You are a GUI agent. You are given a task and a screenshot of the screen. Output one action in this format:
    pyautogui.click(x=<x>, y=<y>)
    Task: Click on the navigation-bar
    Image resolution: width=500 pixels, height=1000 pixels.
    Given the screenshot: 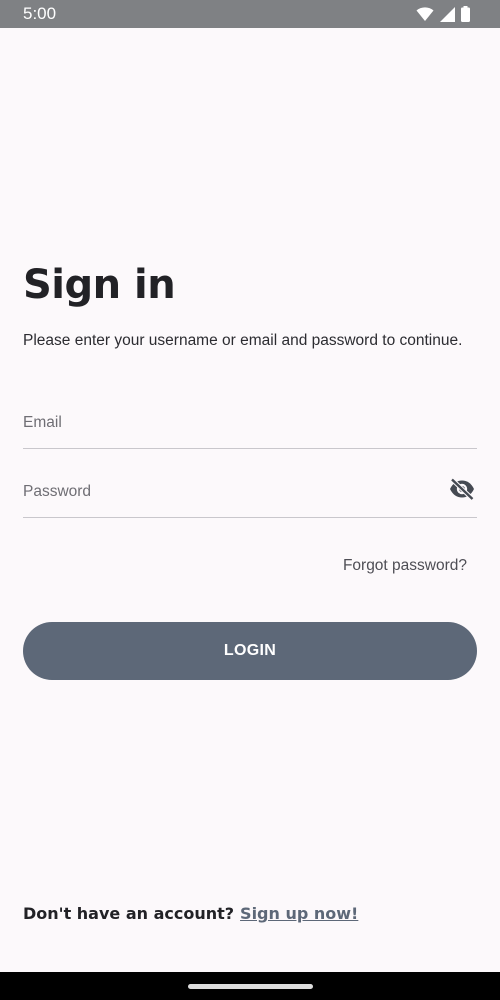 What is the action you would take?
    pyautogui.click(x=250, y=986)
    